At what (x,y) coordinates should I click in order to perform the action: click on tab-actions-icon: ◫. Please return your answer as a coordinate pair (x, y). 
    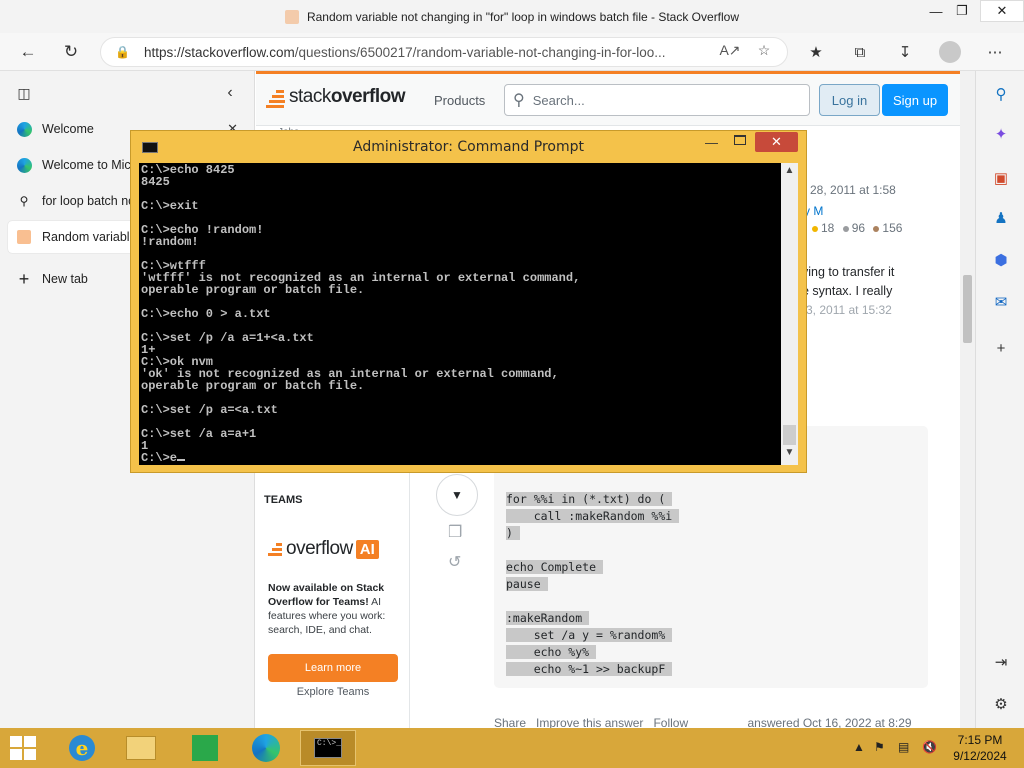
    Looking at the image, I should click on (24, 93).